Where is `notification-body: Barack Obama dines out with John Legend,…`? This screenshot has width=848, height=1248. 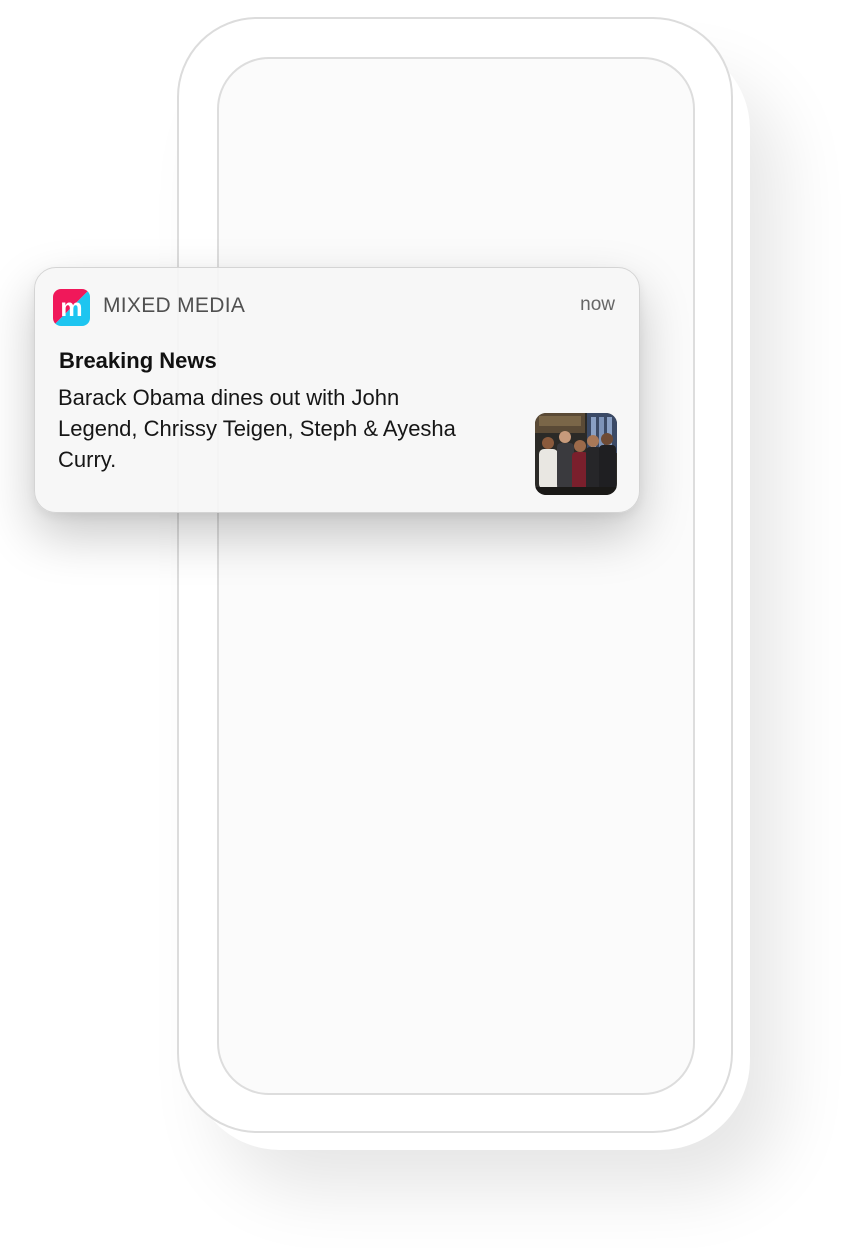
notification-body: Barack Obama dines out with John Legend,… is located at coordinates (257, 428).